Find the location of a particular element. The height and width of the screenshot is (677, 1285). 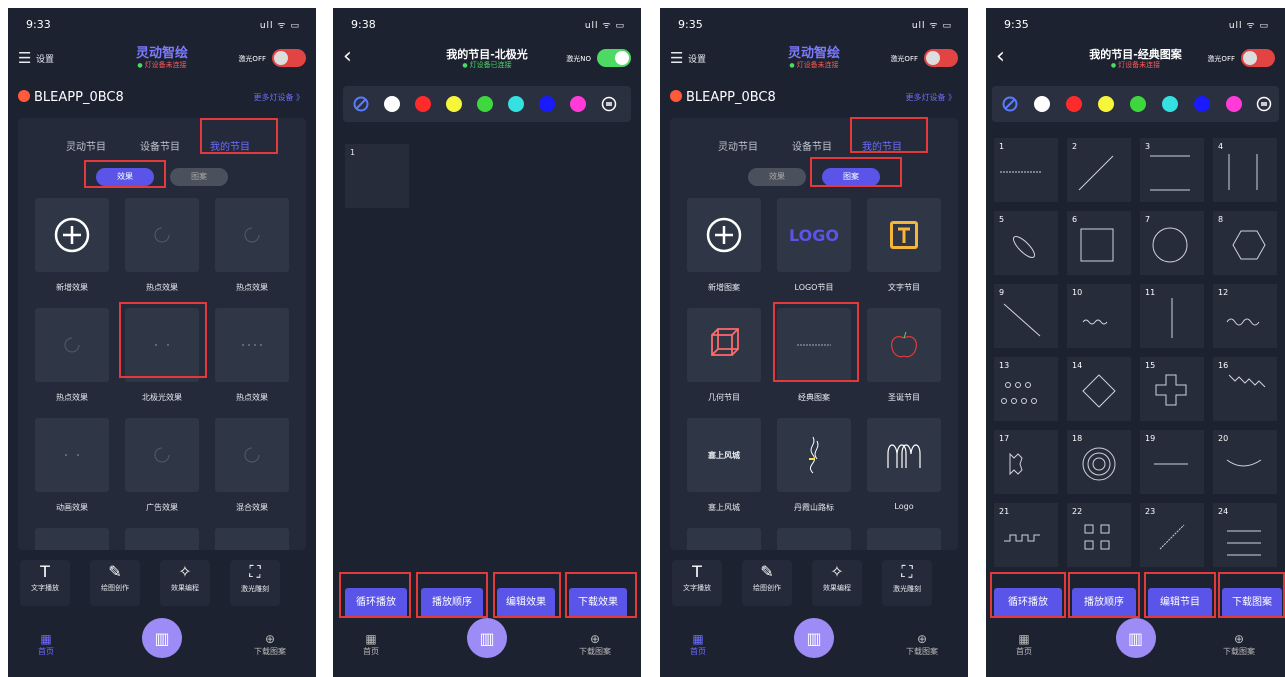

pattern-item: 15 is located at coordinates (1172, 389).